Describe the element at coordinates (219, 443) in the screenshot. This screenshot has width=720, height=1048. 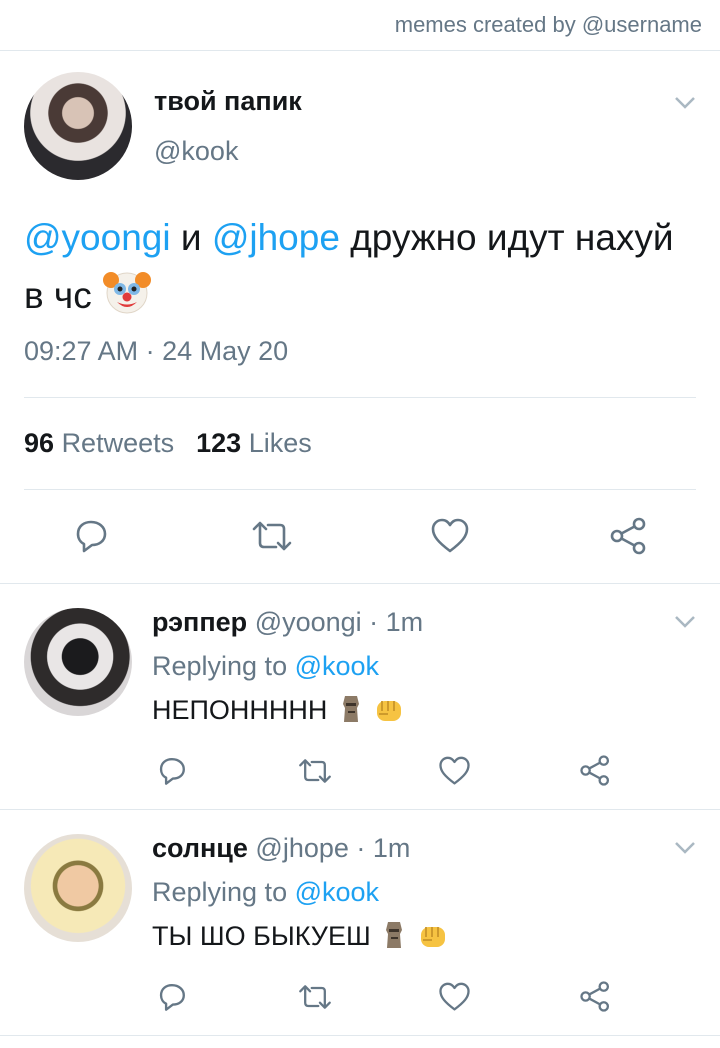
I see `likes-count: 123` at that location.